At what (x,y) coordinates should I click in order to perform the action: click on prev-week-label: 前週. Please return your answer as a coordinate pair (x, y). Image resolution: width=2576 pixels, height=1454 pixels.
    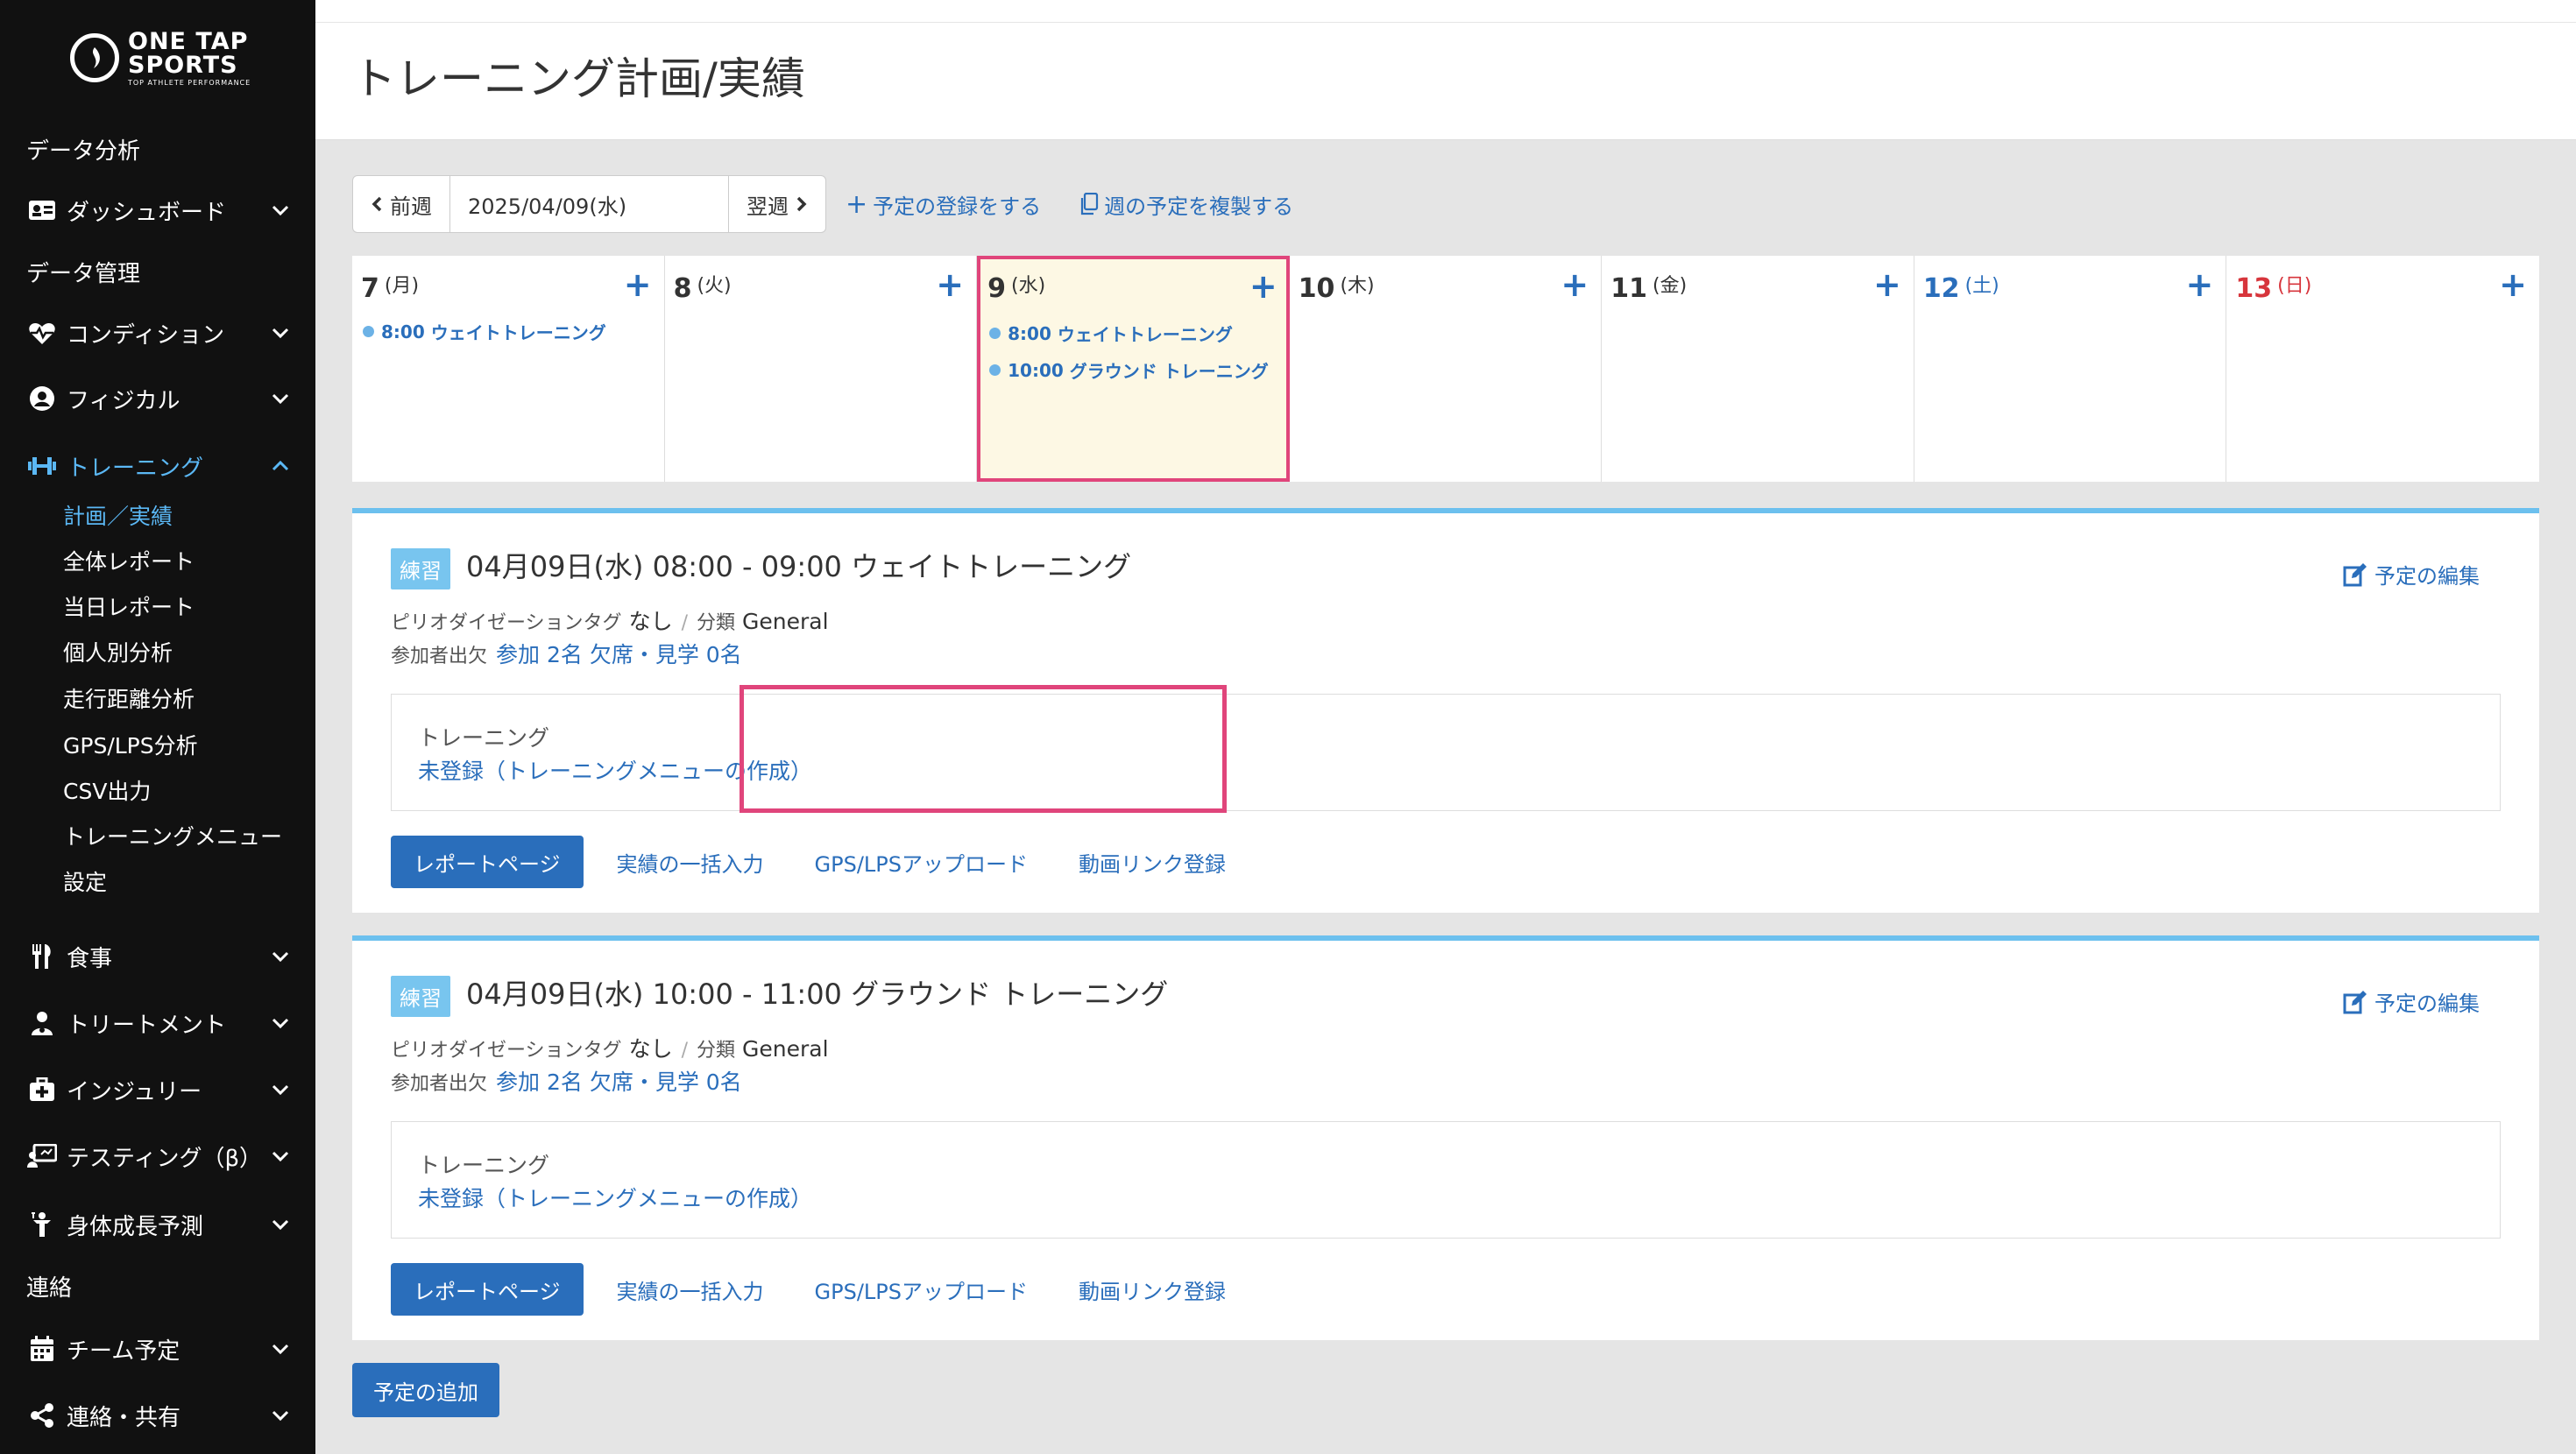
    Looking at the image, I should click on (411, 206).